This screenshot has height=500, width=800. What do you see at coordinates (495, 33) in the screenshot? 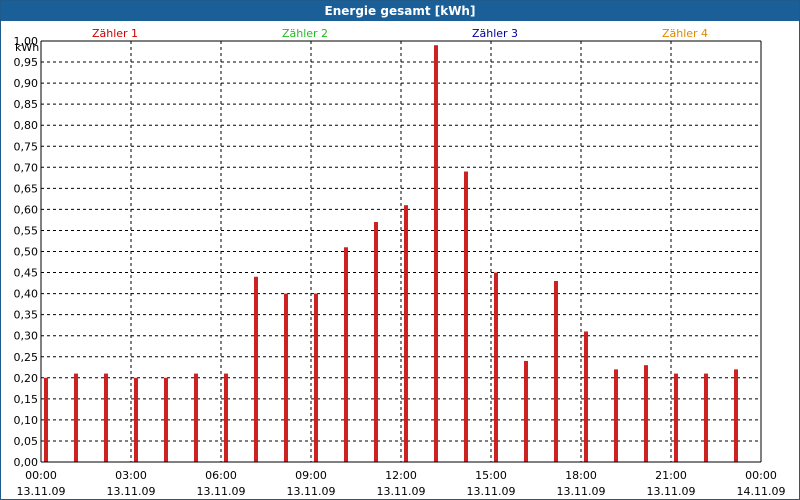
I see `legend-item: Zähler 3` at bounding box center [495, 33].